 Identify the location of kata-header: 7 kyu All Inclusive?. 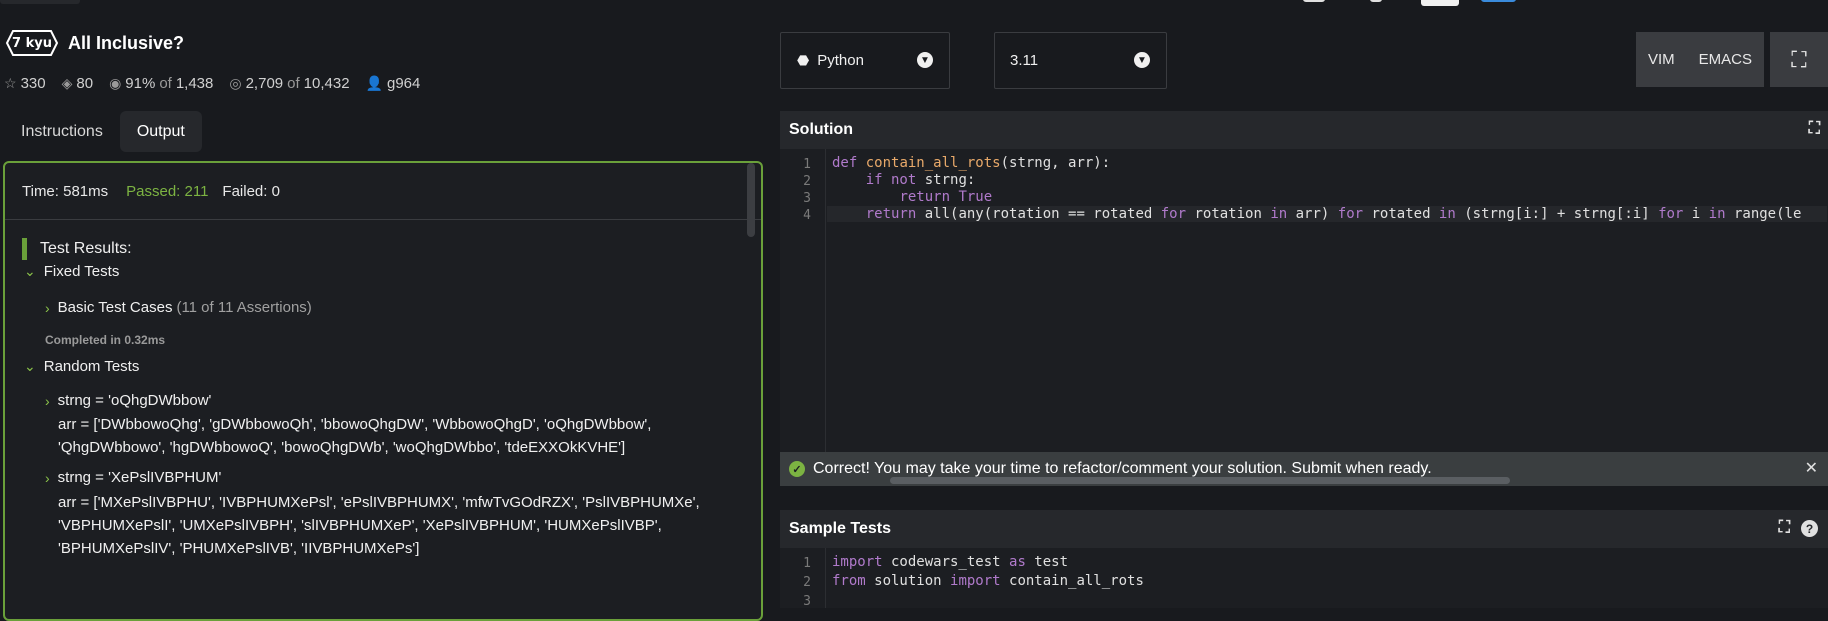
(94, 43).